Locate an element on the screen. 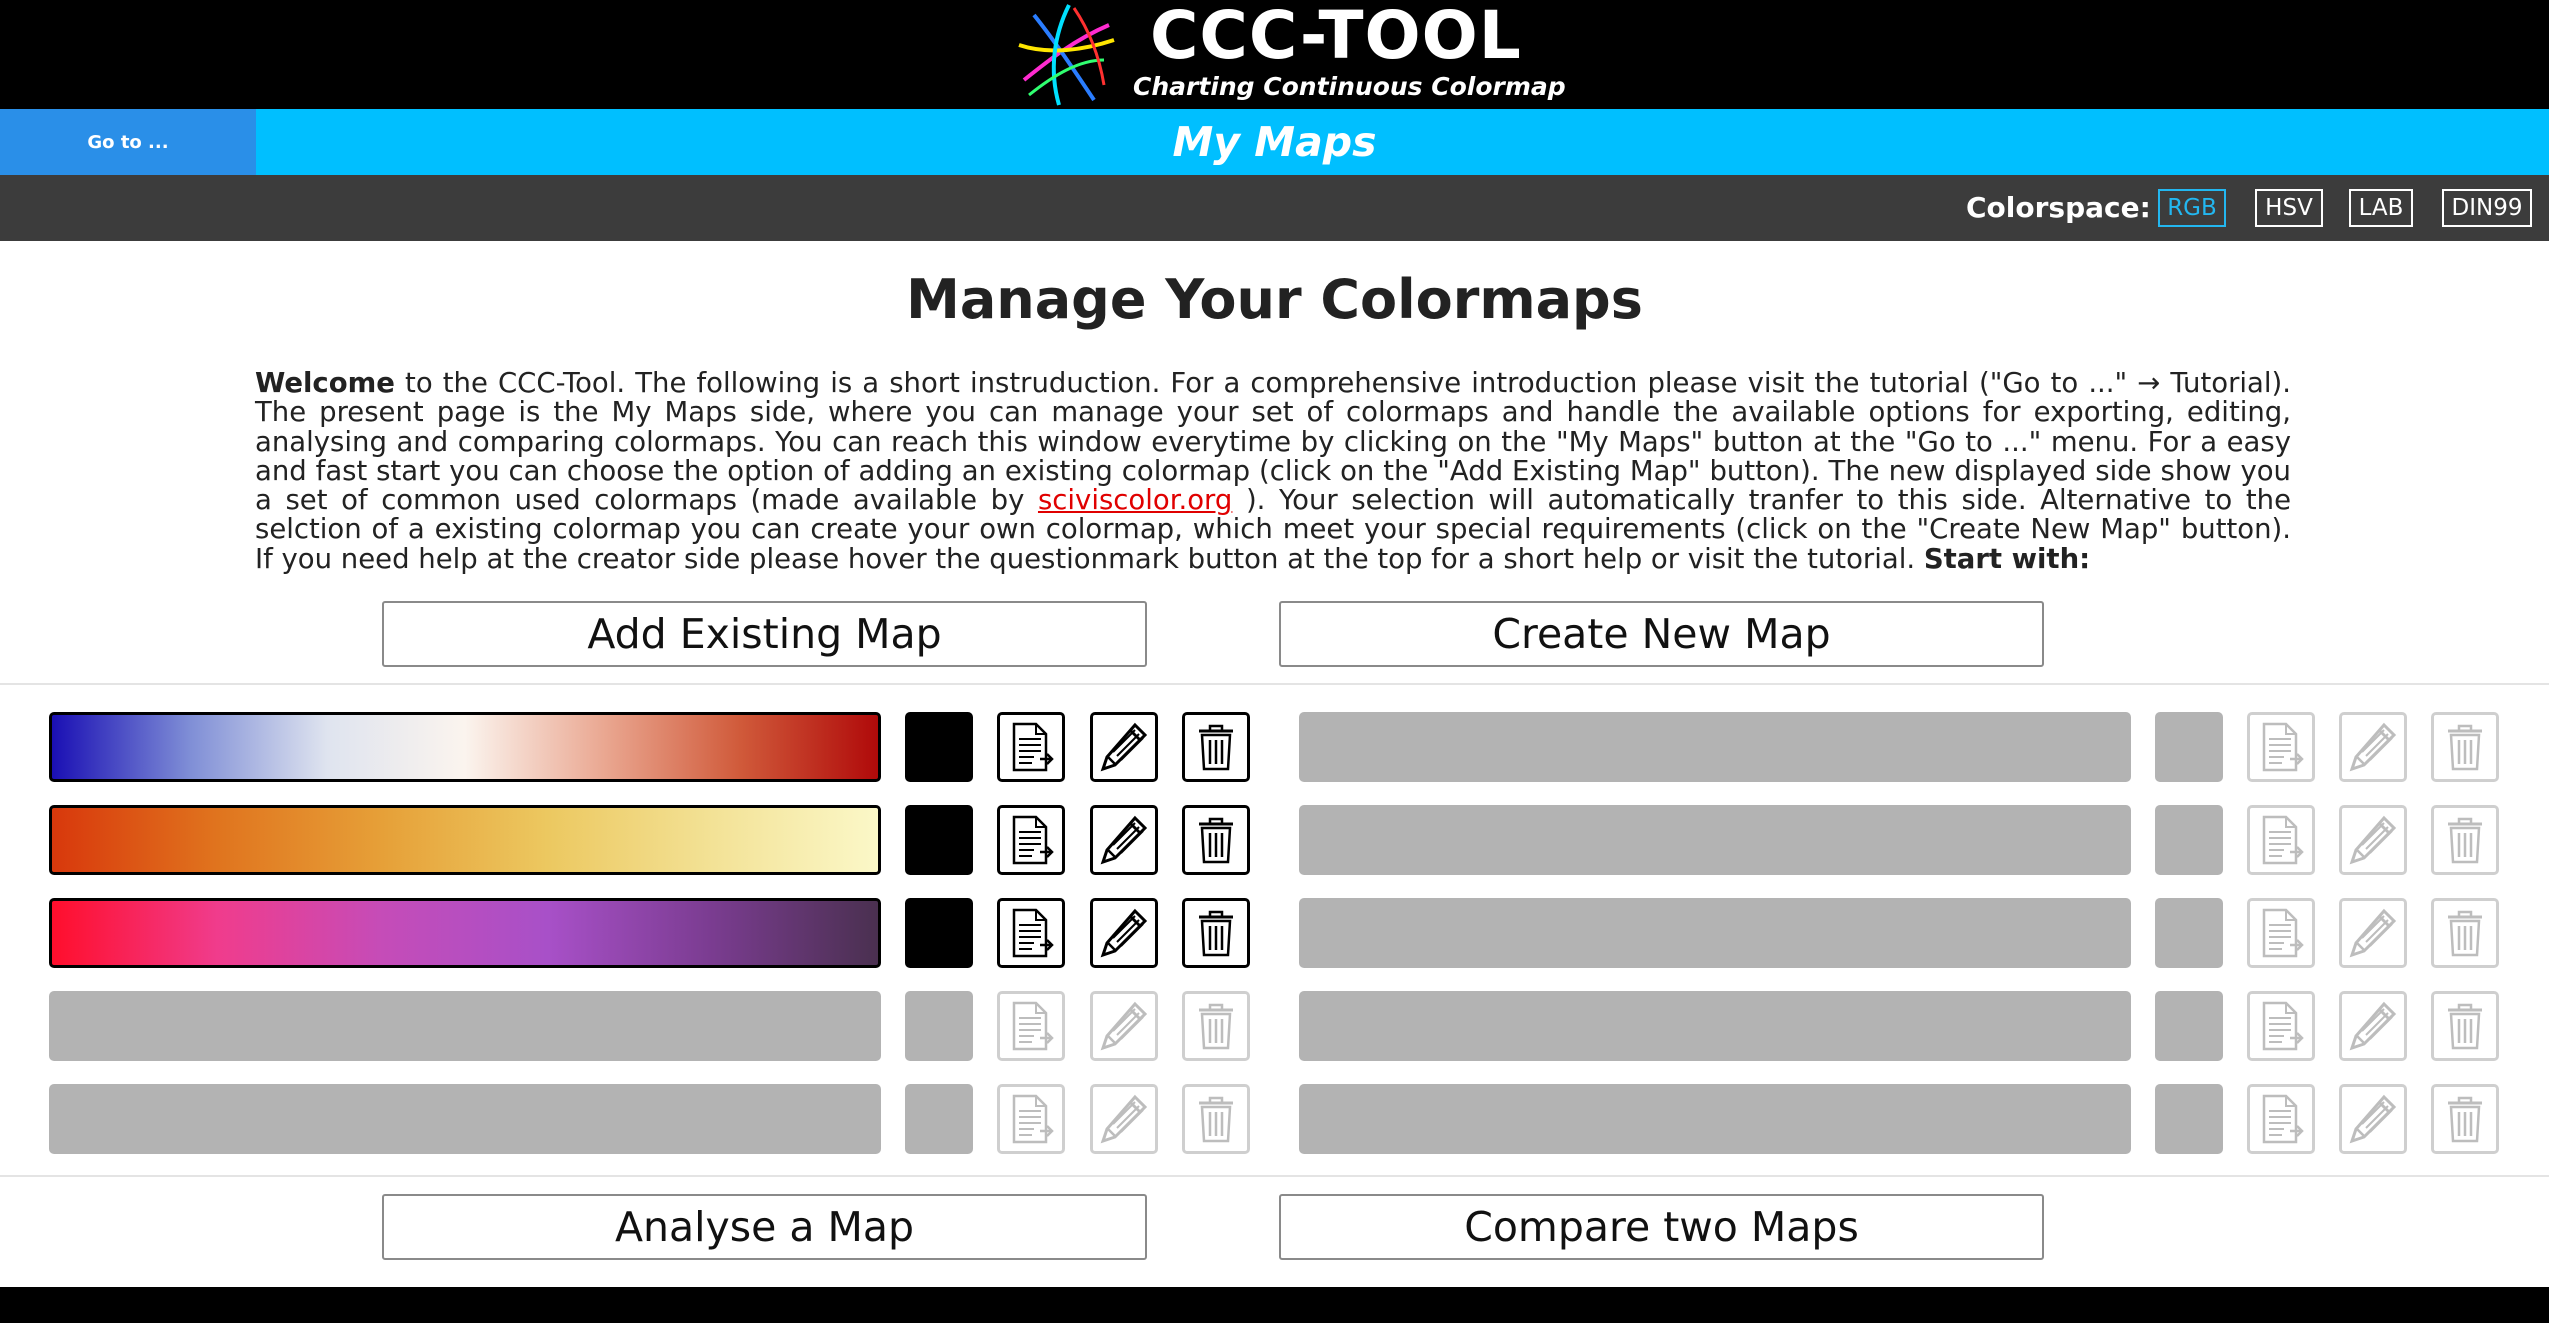 The width and height of the screenshot is (2549, 1323). main-heading: Manage Your Colormaps is located at coordinates (1274, 299).